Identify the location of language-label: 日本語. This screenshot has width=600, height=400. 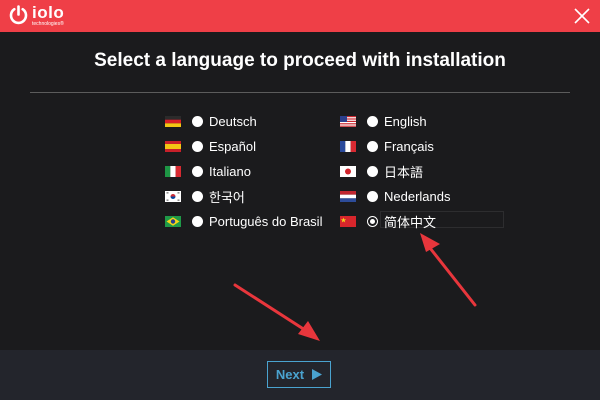
(404, 172).